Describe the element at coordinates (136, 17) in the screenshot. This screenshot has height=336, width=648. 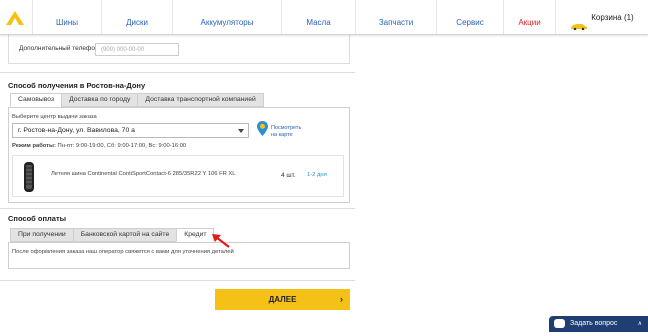
I see `nav-item-wheels: Диски` at that location.